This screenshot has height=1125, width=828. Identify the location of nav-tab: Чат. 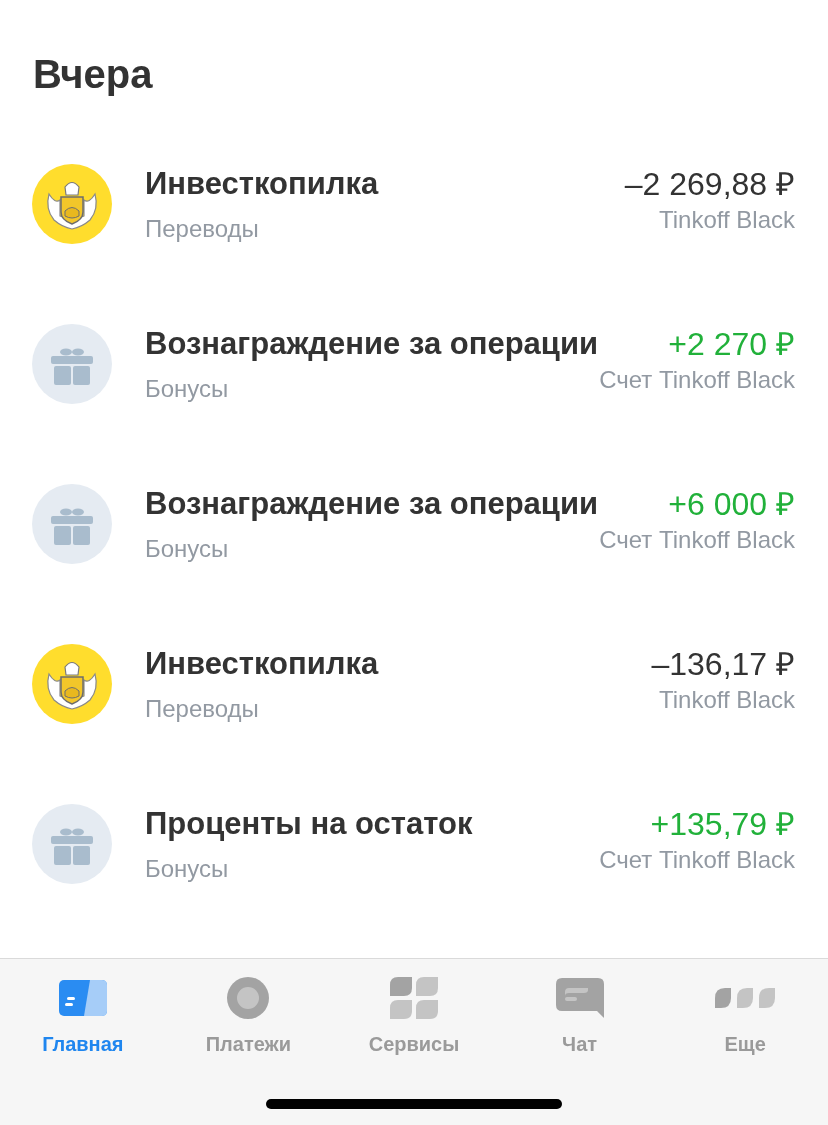
(579, 1014).